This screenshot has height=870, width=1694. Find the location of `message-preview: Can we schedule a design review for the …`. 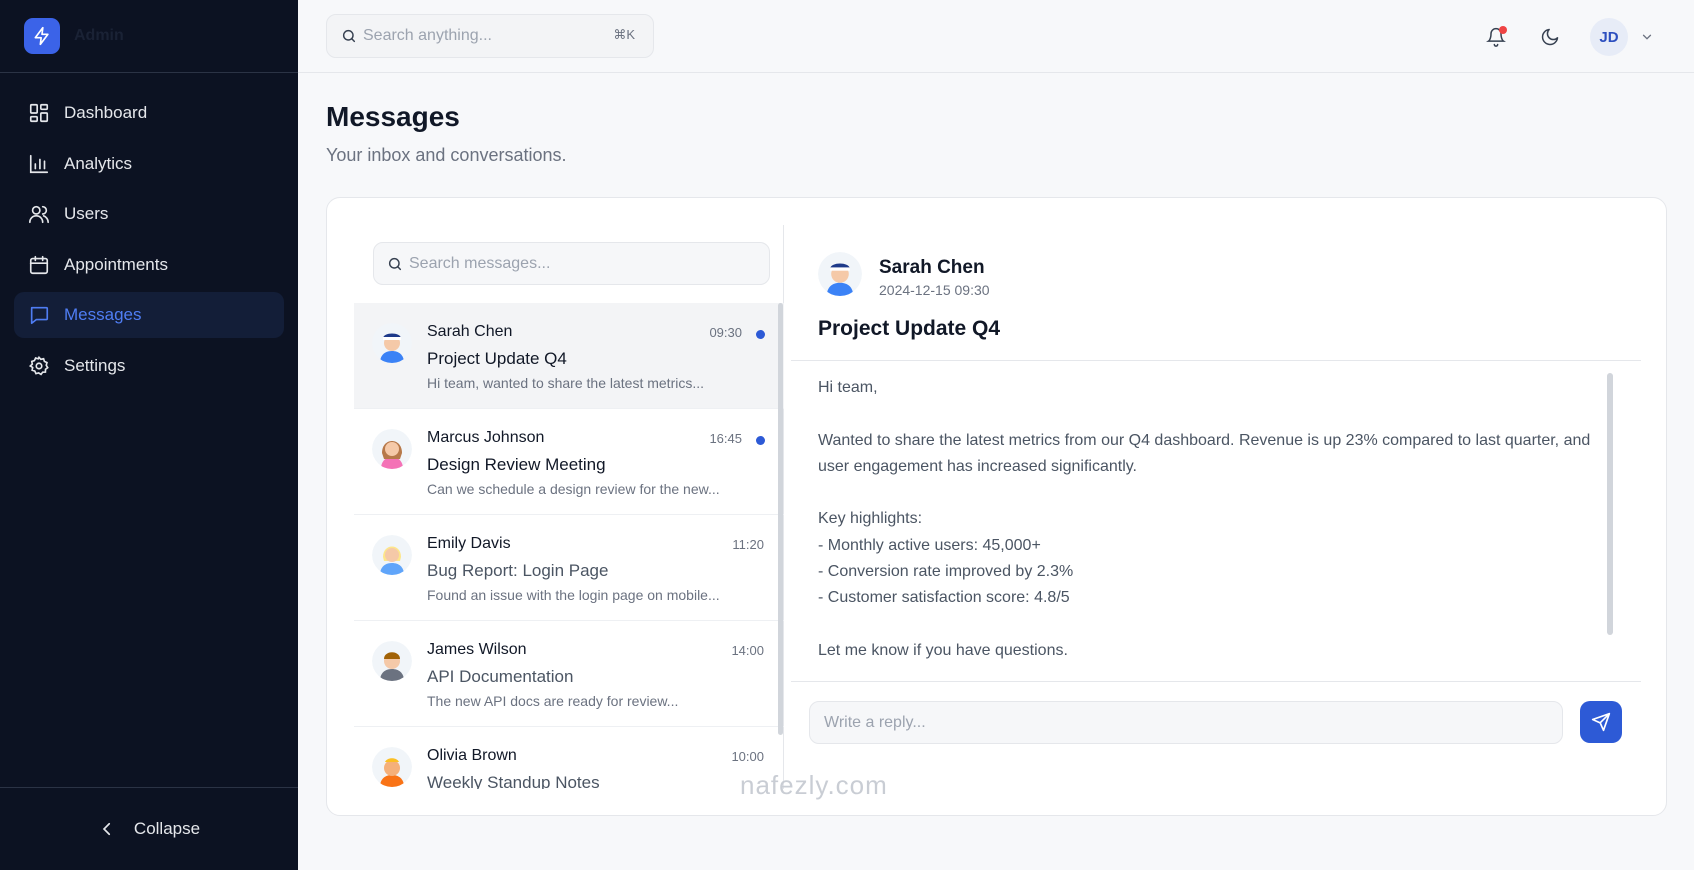

message-preview: Can we schedule a design review for the … is located at coordinates (573, 489).